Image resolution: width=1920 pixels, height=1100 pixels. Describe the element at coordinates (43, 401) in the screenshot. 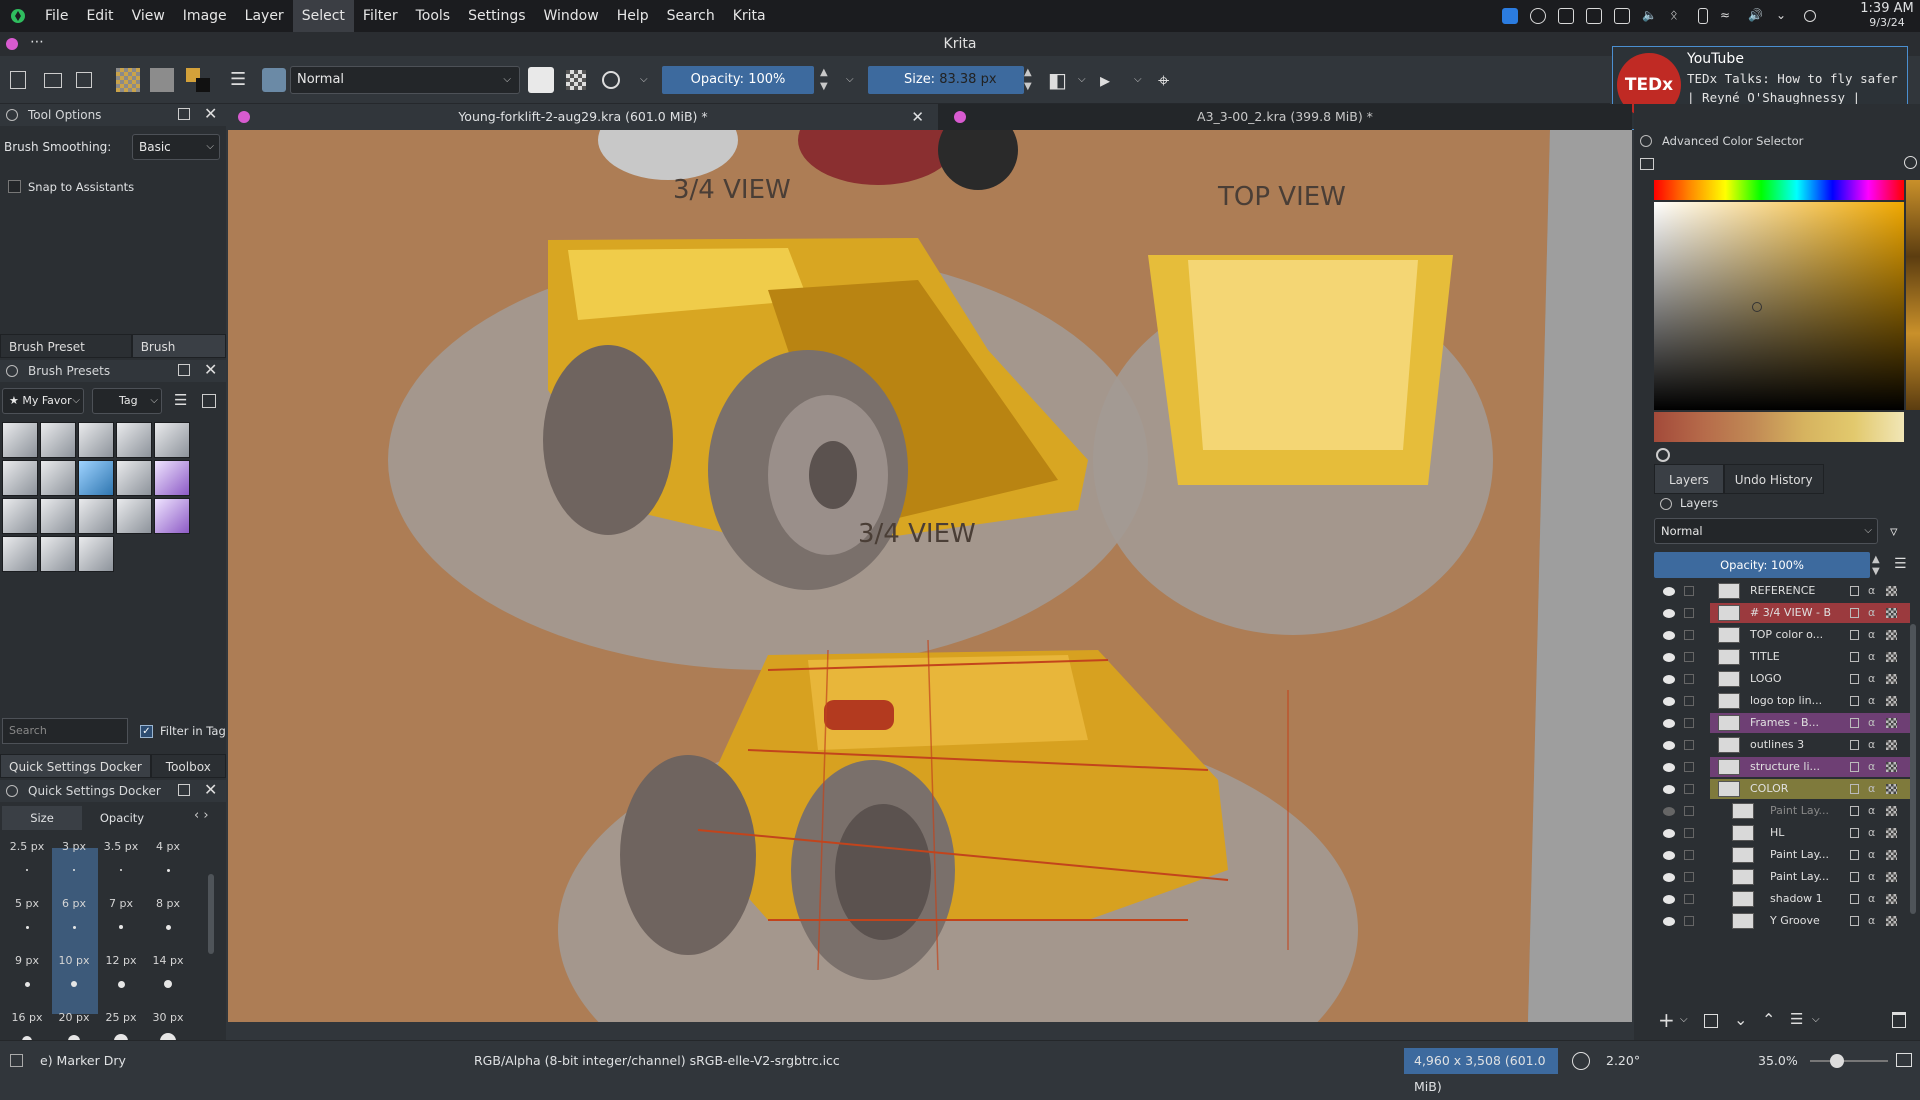

I see `preset-filter-select: ★ My Favor ⌵` at that location.